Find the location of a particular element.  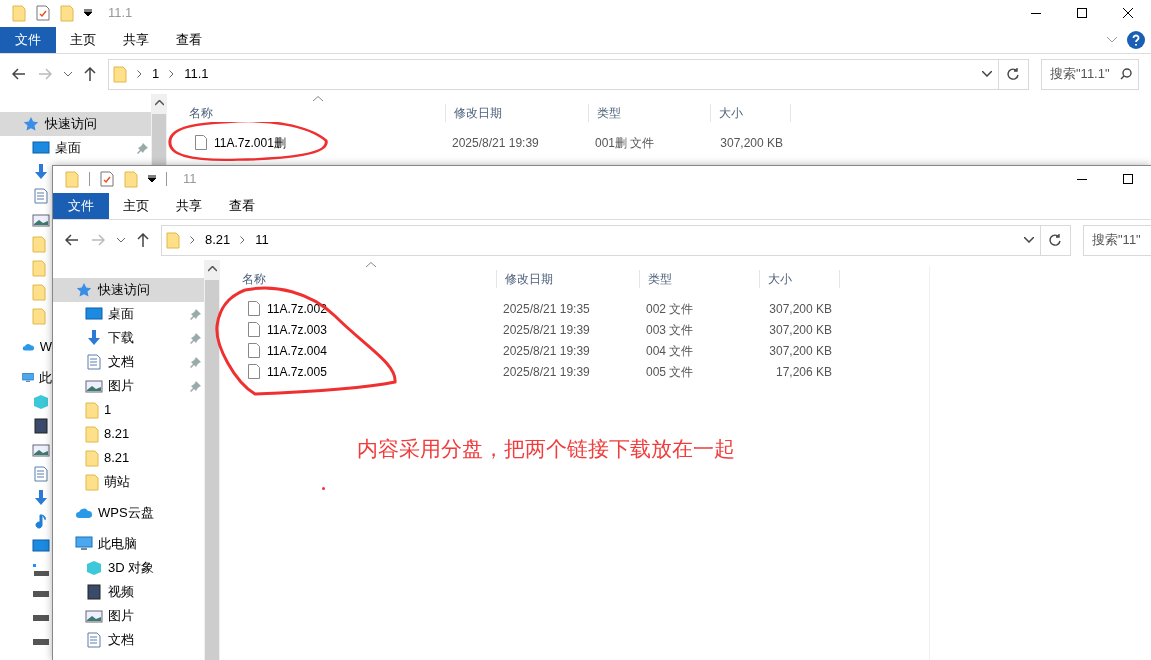

breadcrumb-item: 8.21 is located at coordinates (218, 240).